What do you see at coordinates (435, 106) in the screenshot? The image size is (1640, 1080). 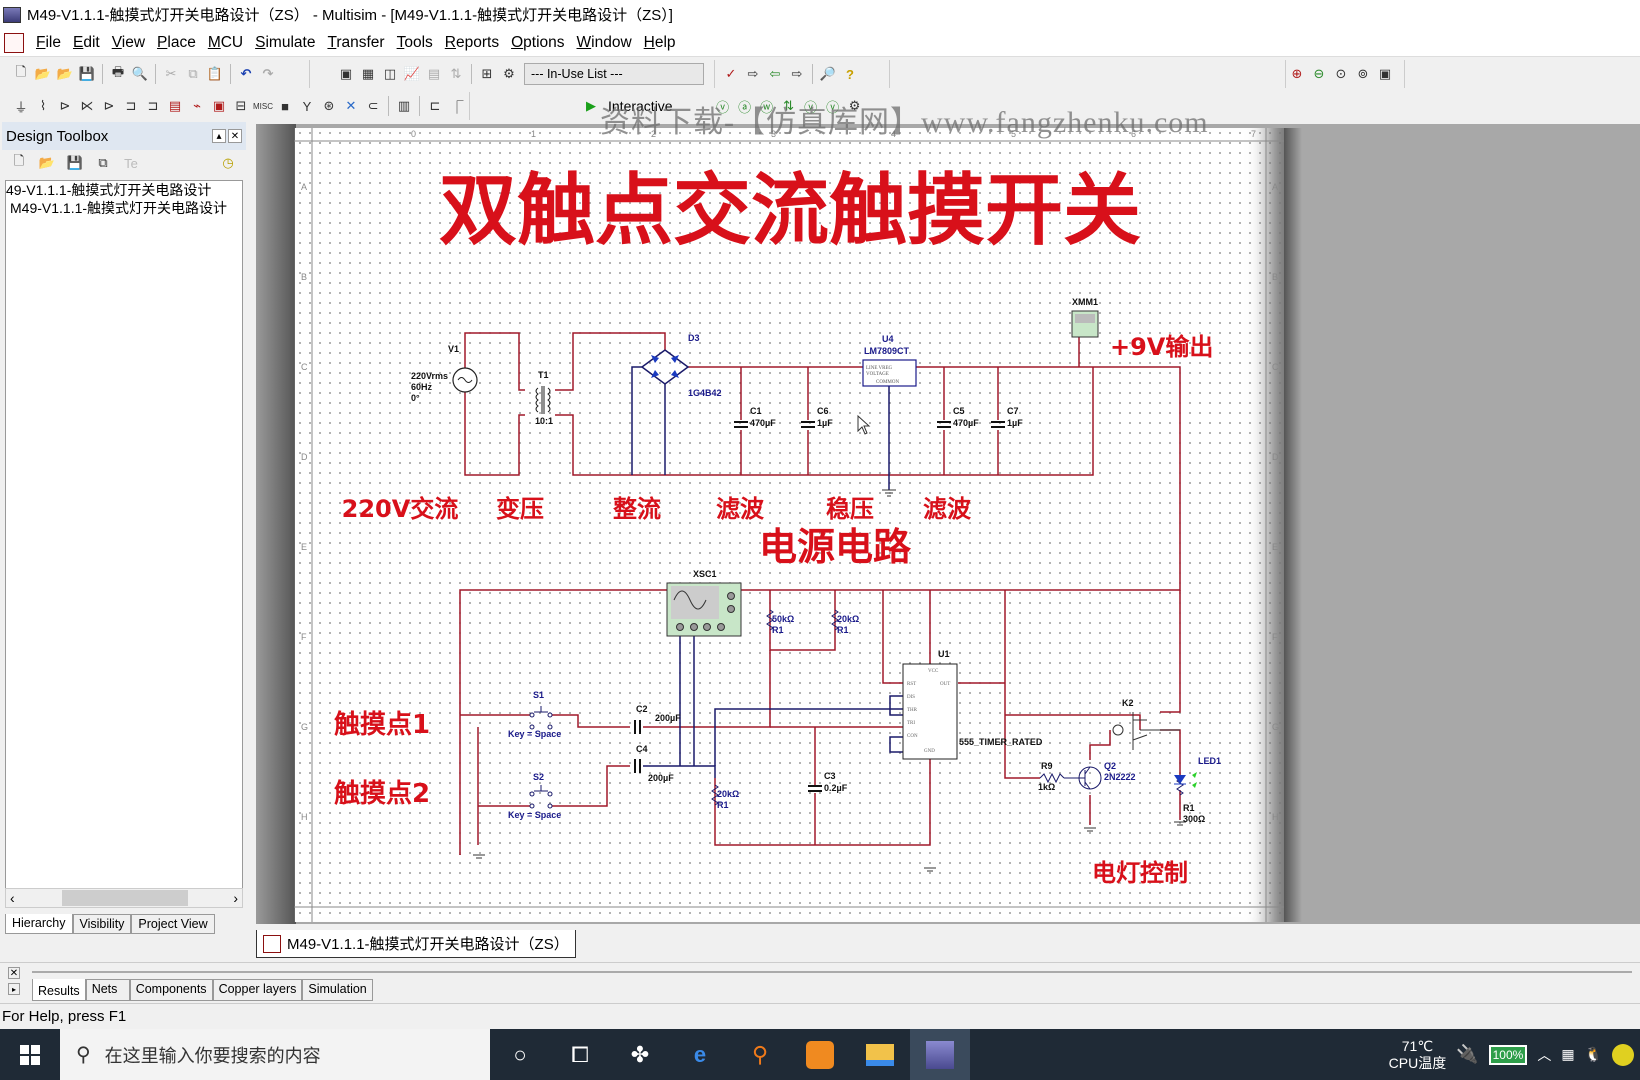 I see `hierarchical-block-icon: ⊏` at bounding box center [435, 106].